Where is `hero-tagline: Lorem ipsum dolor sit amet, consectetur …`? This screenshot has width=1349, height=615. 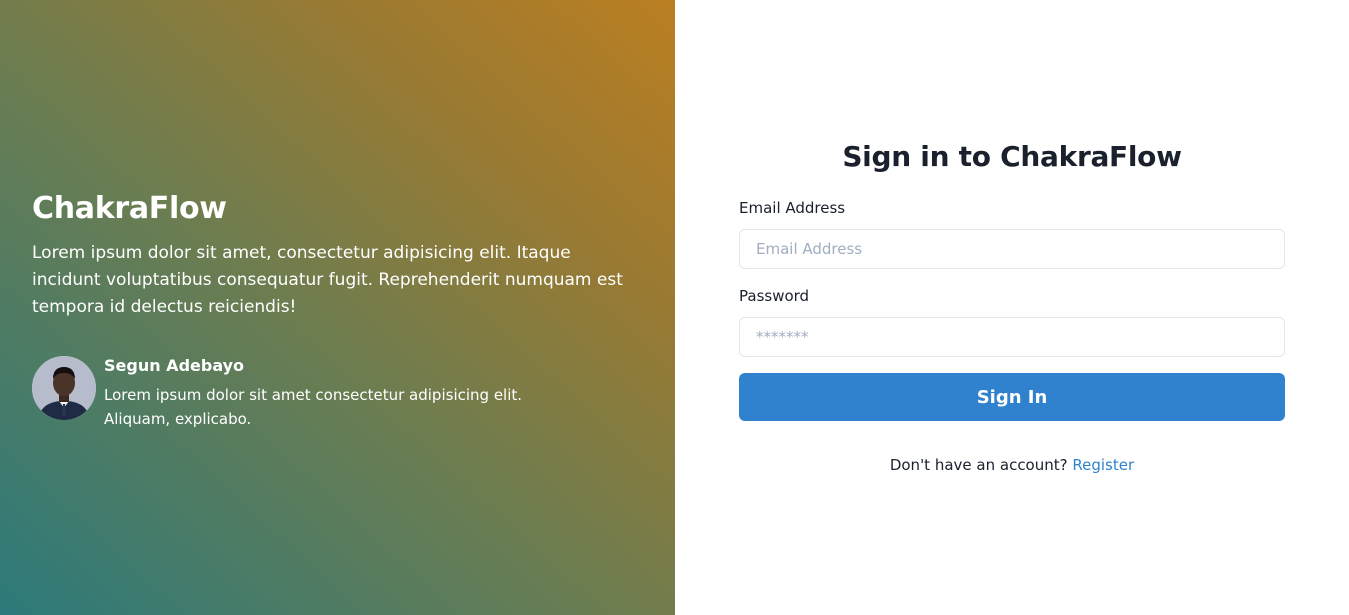 hero-tagline: Lorem ipsum dolor sit amet, consectetur … is located at coordinates (327, 280).